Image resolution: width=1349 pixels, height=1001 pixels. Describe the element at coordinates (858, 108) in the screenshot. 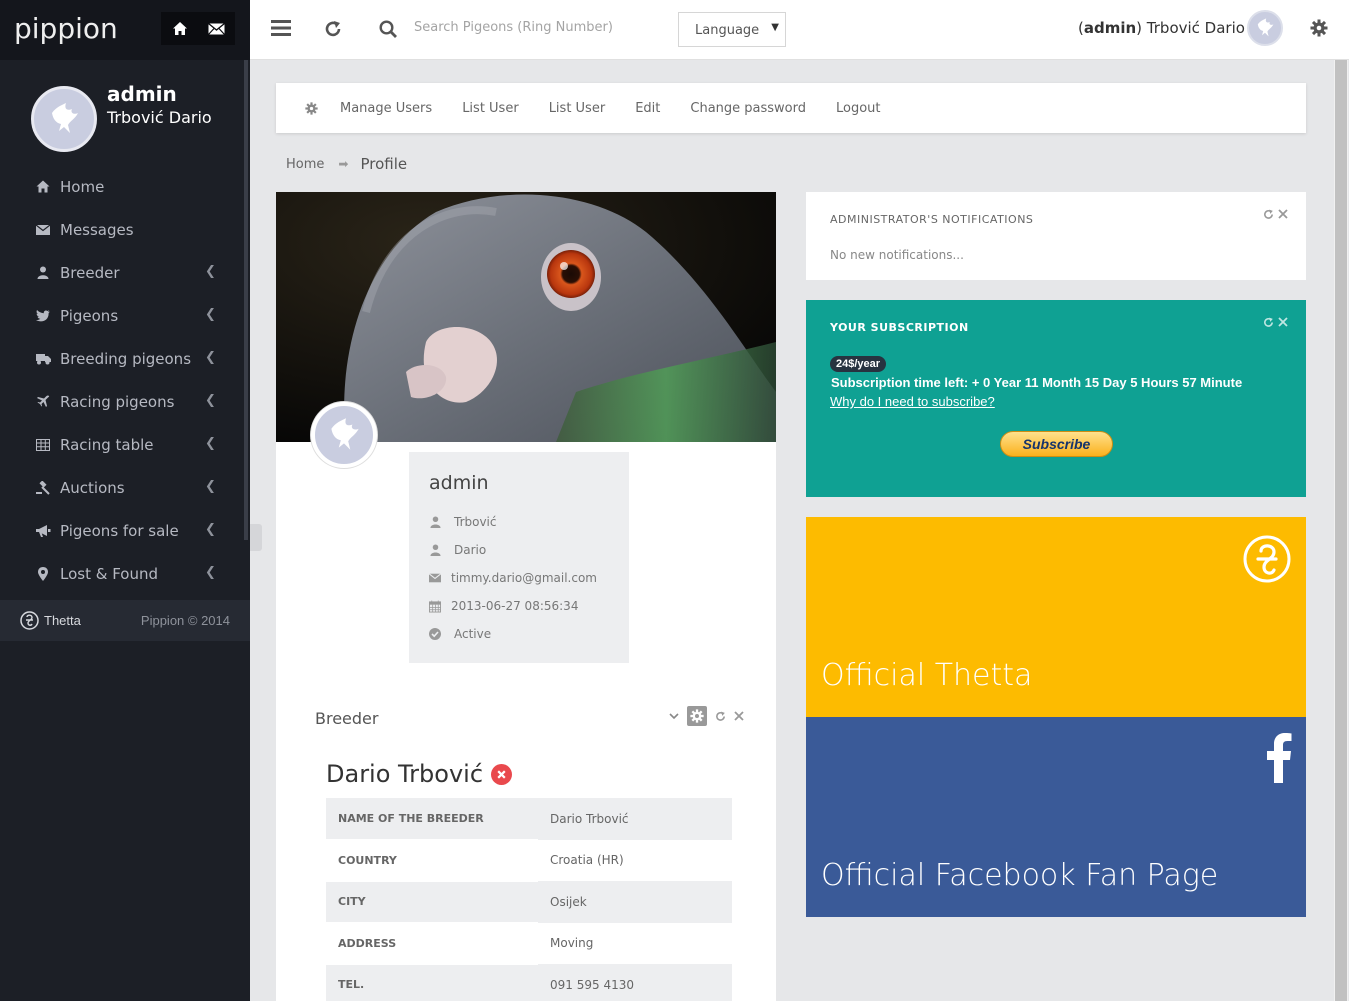

I see `subnav-logout: Logout` at that location.